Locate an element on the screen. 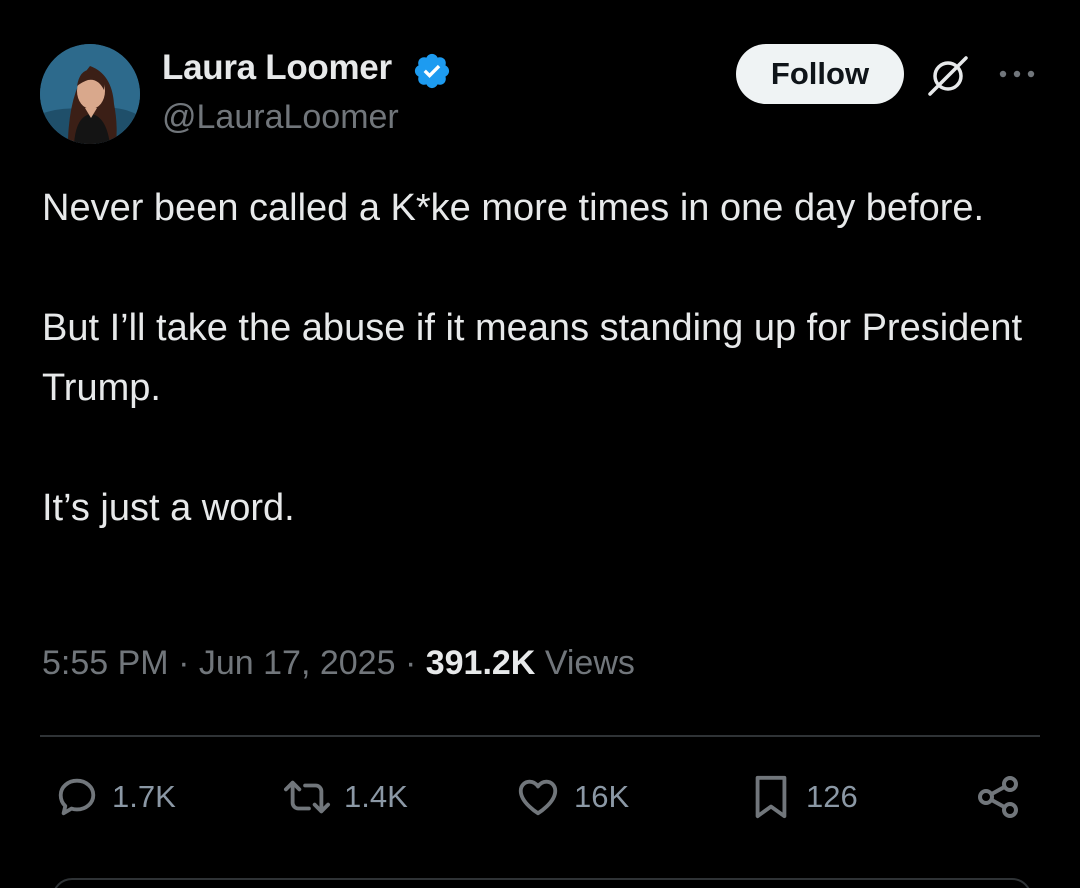 This screenshot has height=888, width=1080. share-icon is located at coordinates (998, 797).